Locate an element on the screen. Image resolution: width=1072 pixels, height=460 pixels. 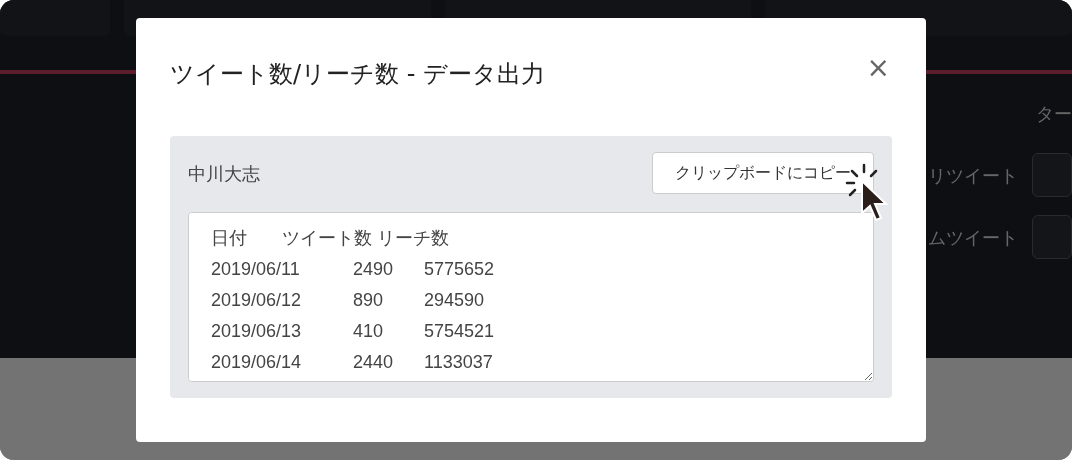
modal-title: ツイート数/リーチ数 - データ出力 is located at coordinates (357, 74).